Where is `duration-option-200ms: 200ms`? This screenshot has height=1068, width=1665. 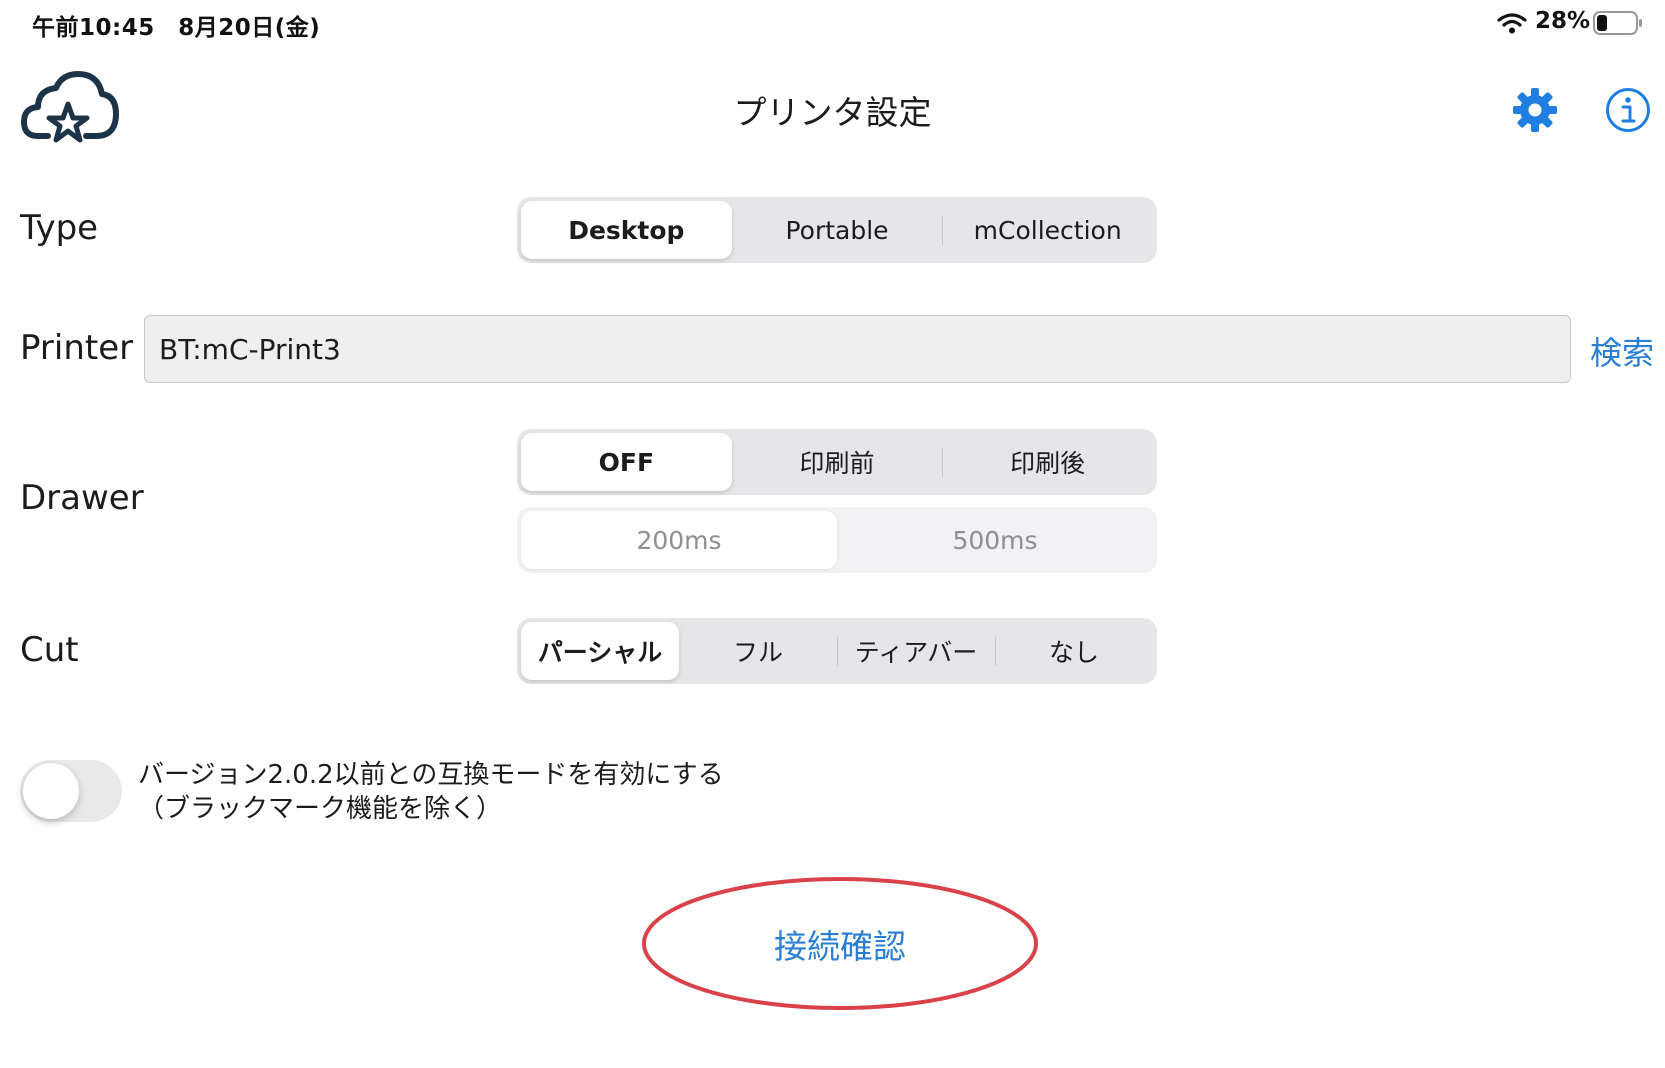 duration-option-200ms: 200ms is located at coordinates (679, 540).